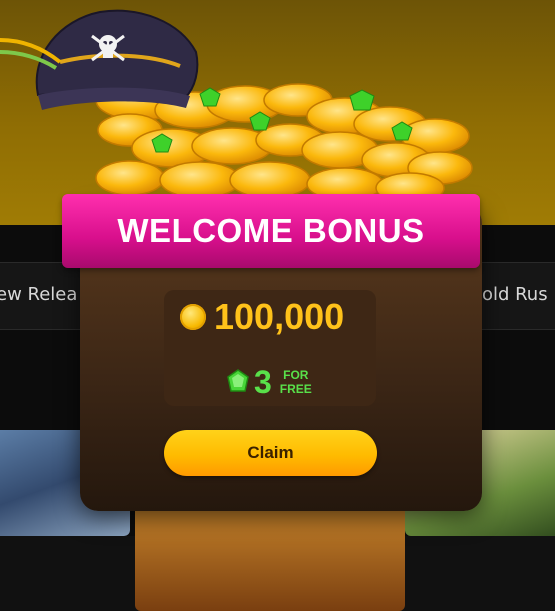  I want to click on coin-icon, so click(193, 317).